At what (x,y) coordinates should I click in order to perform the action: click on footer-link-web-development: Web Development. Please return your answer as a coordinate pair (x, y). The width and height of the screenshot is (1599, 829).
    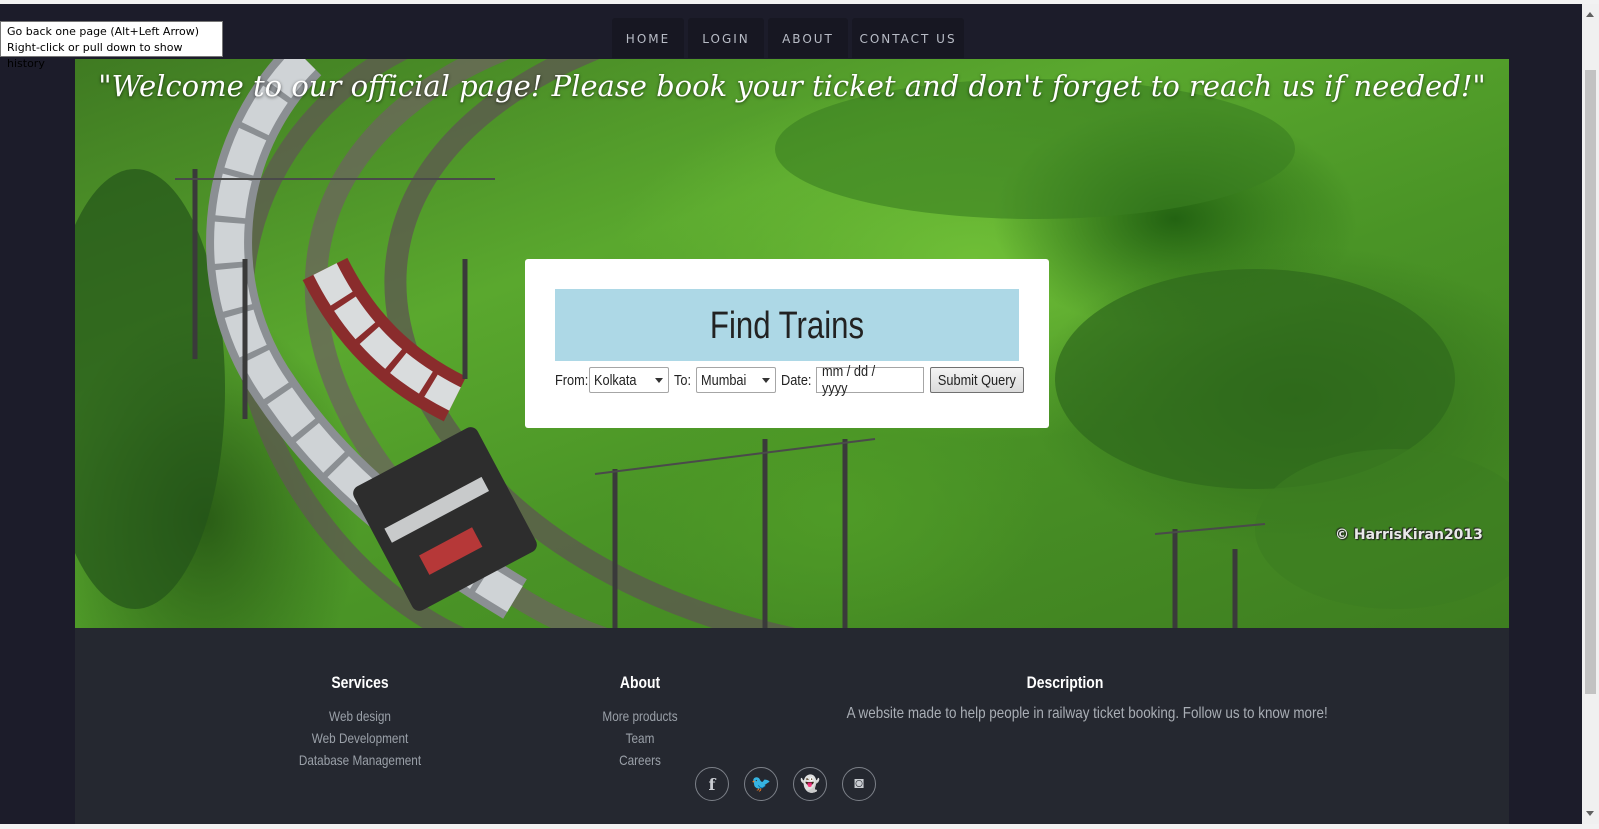
    Looking at the image, I should click on (360, 738).